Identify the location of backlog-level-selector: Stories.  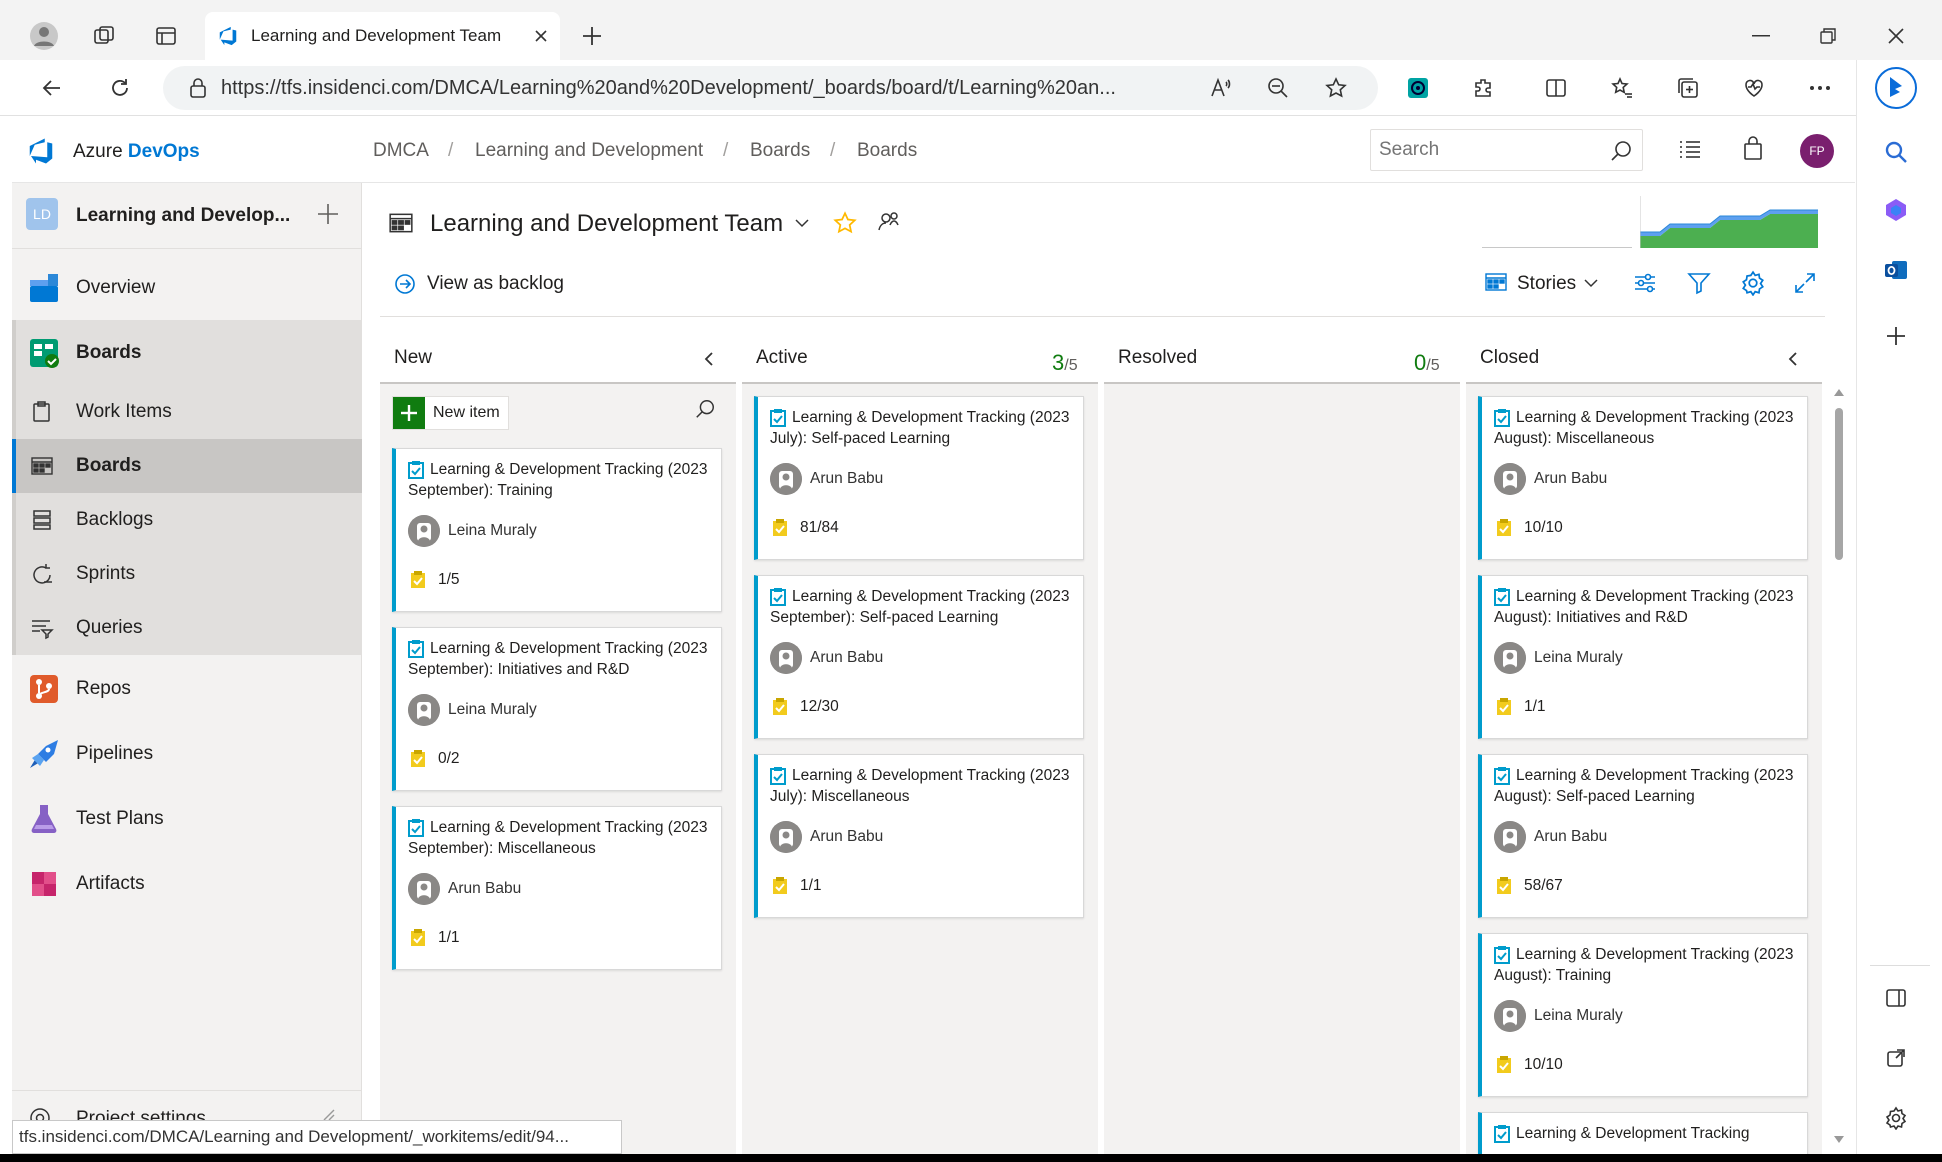
(1546, 284).